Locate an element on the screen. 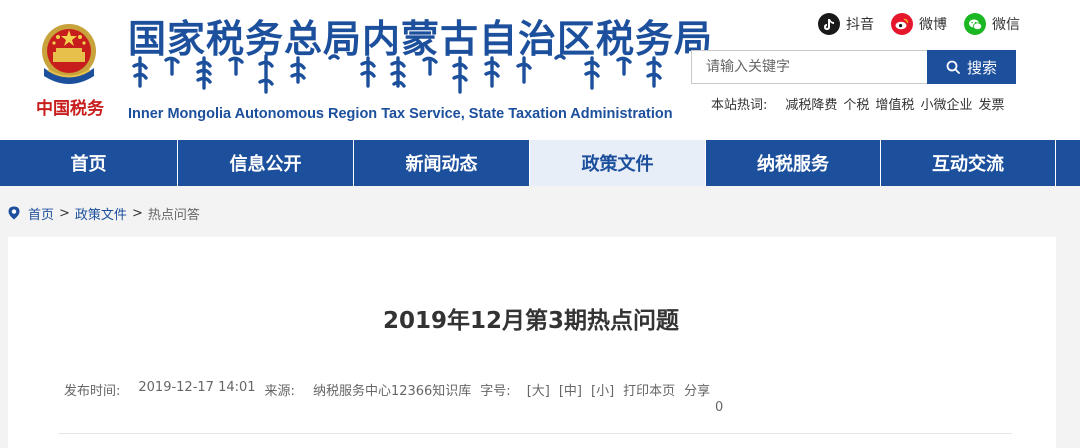  search-button: 搜索 is located at coordinates (971, 67).